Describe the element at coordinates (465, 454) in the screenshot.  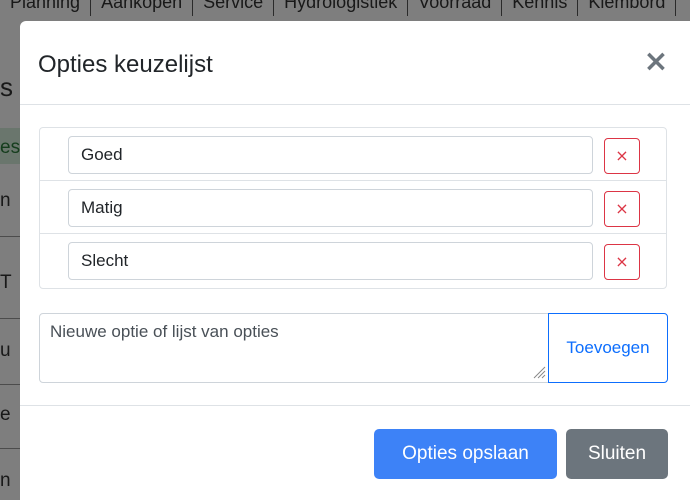
I see `save-options-button: Opties opslaan` at that location.